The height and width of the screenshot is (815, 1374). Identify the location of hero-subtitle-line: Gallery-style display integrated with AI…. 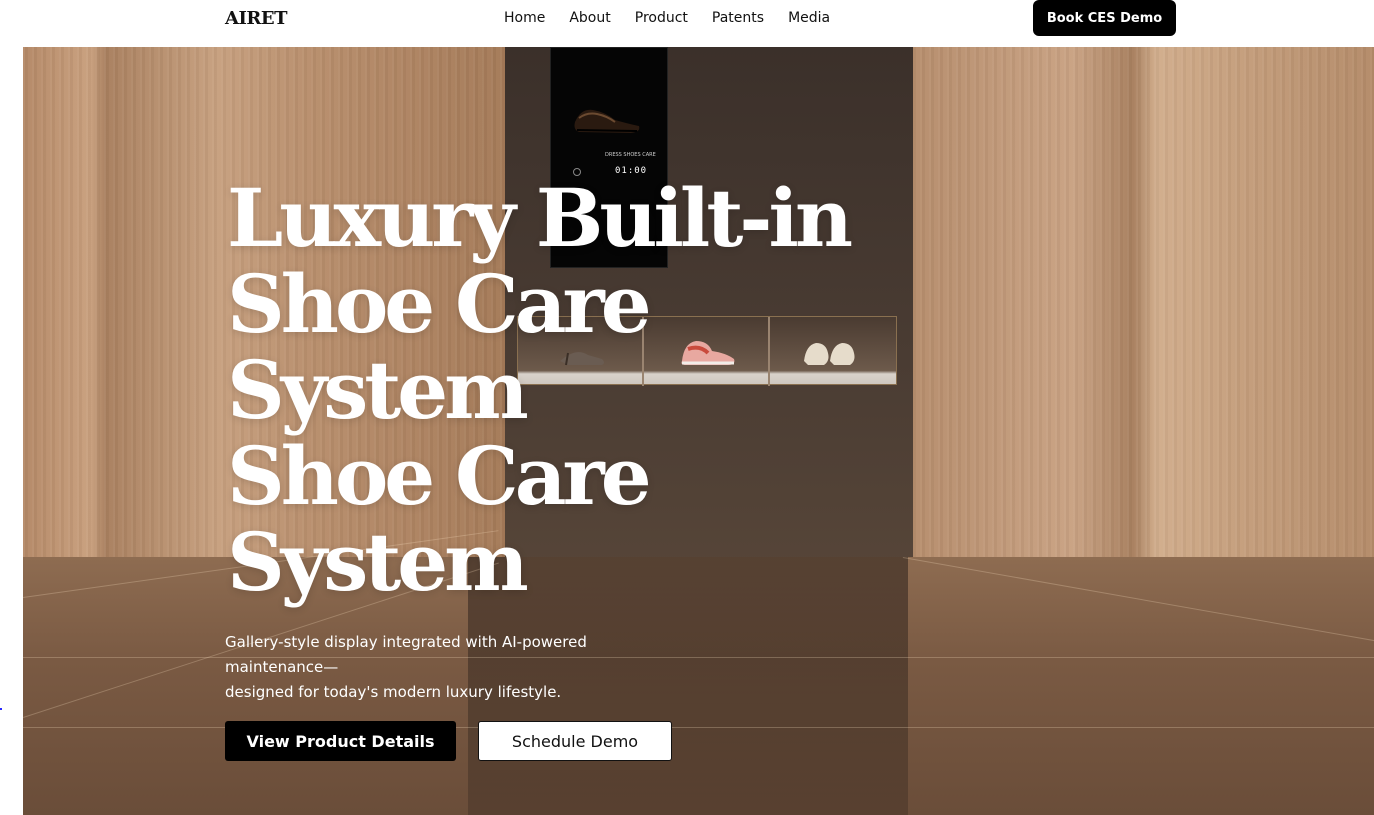
(406, 654).